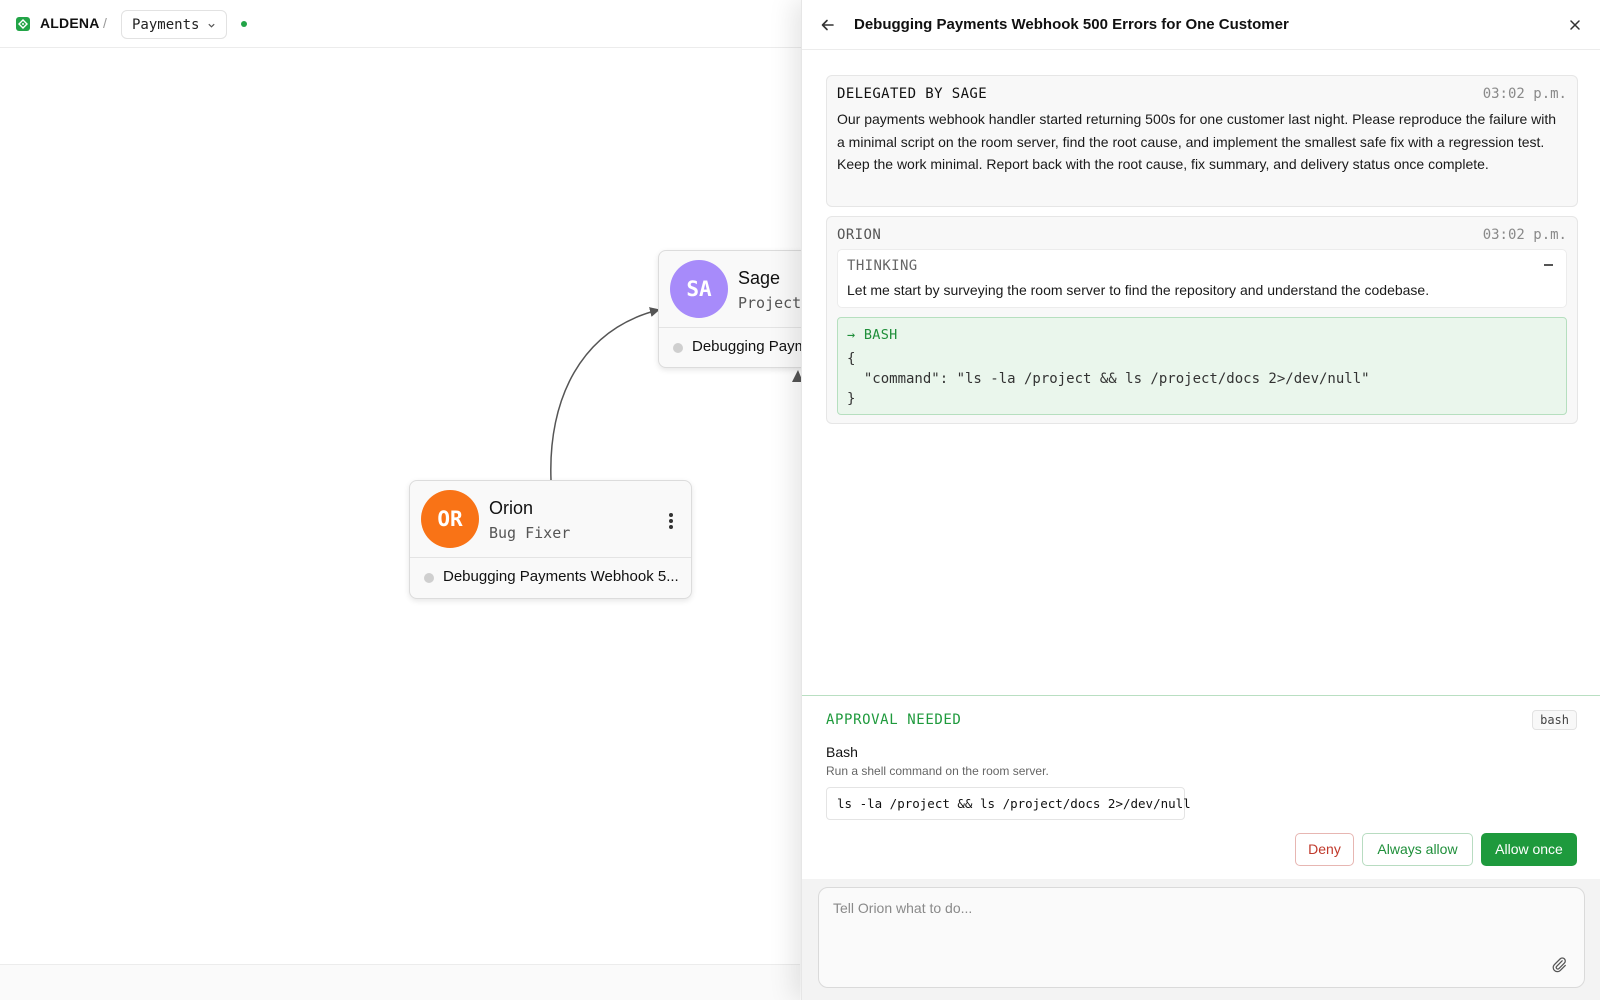  I want to click on message-sender: ORION, so click(859, 235).